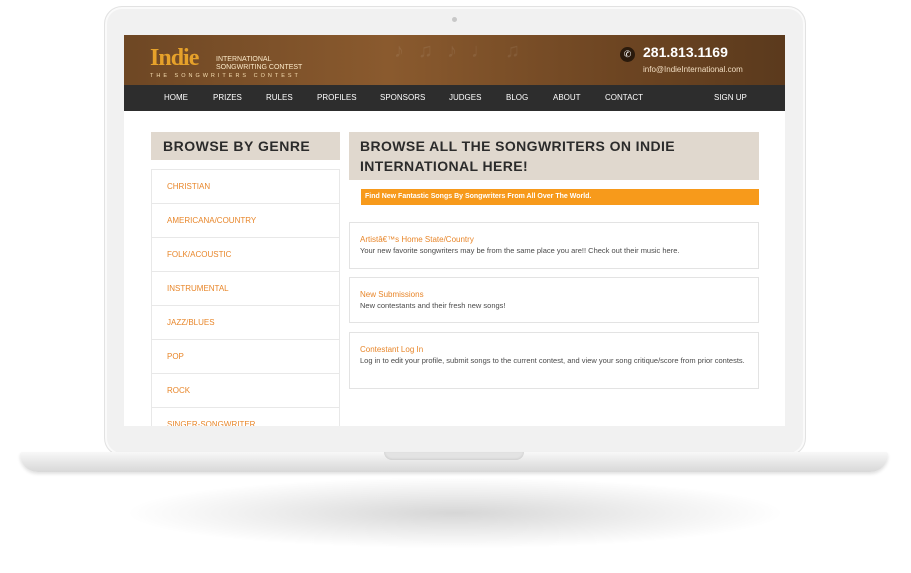  What do you see at coordinates (517, 98) in the screenshot?
I see `nav-blog: BLOG` at bounding box center [517, 98].